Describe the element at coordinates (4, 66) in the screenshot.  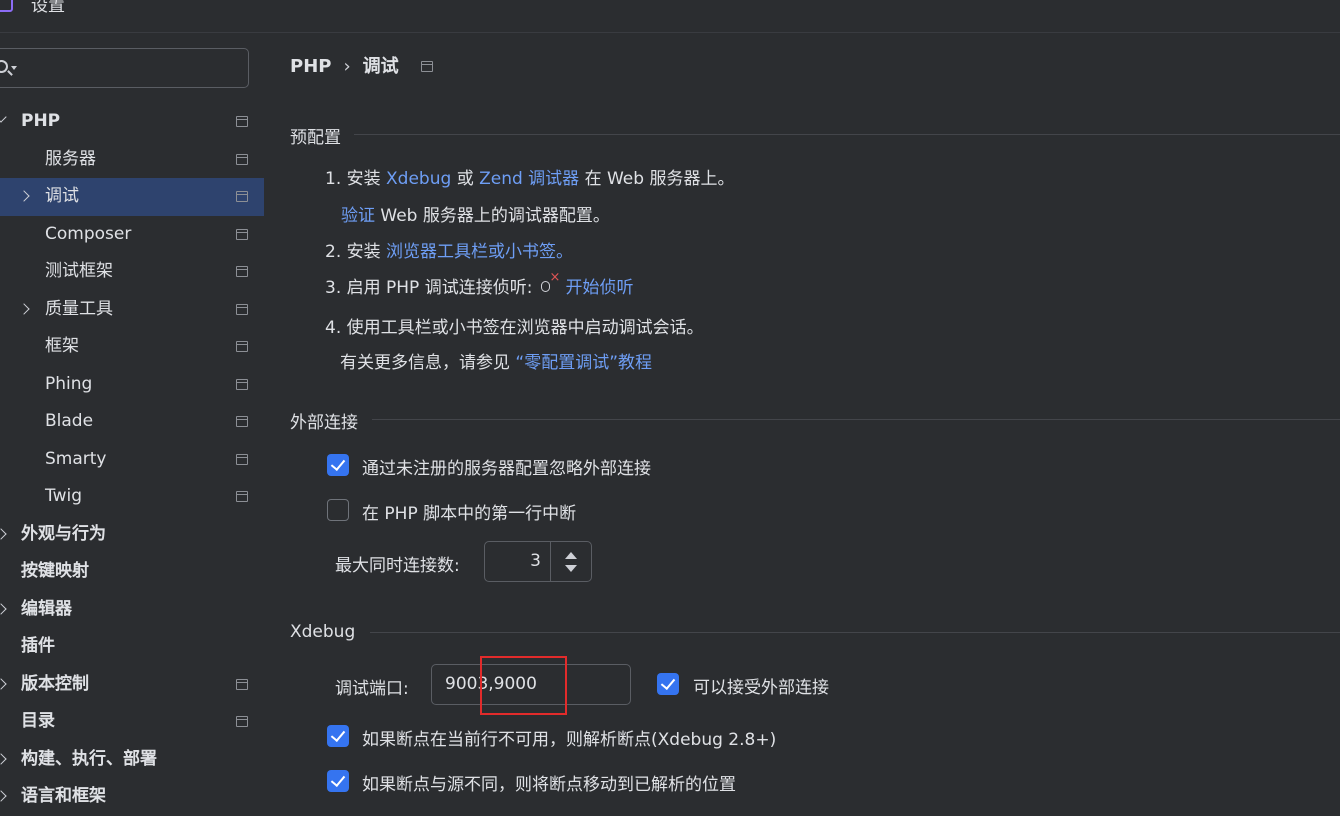
I see `search-icon` at that location.